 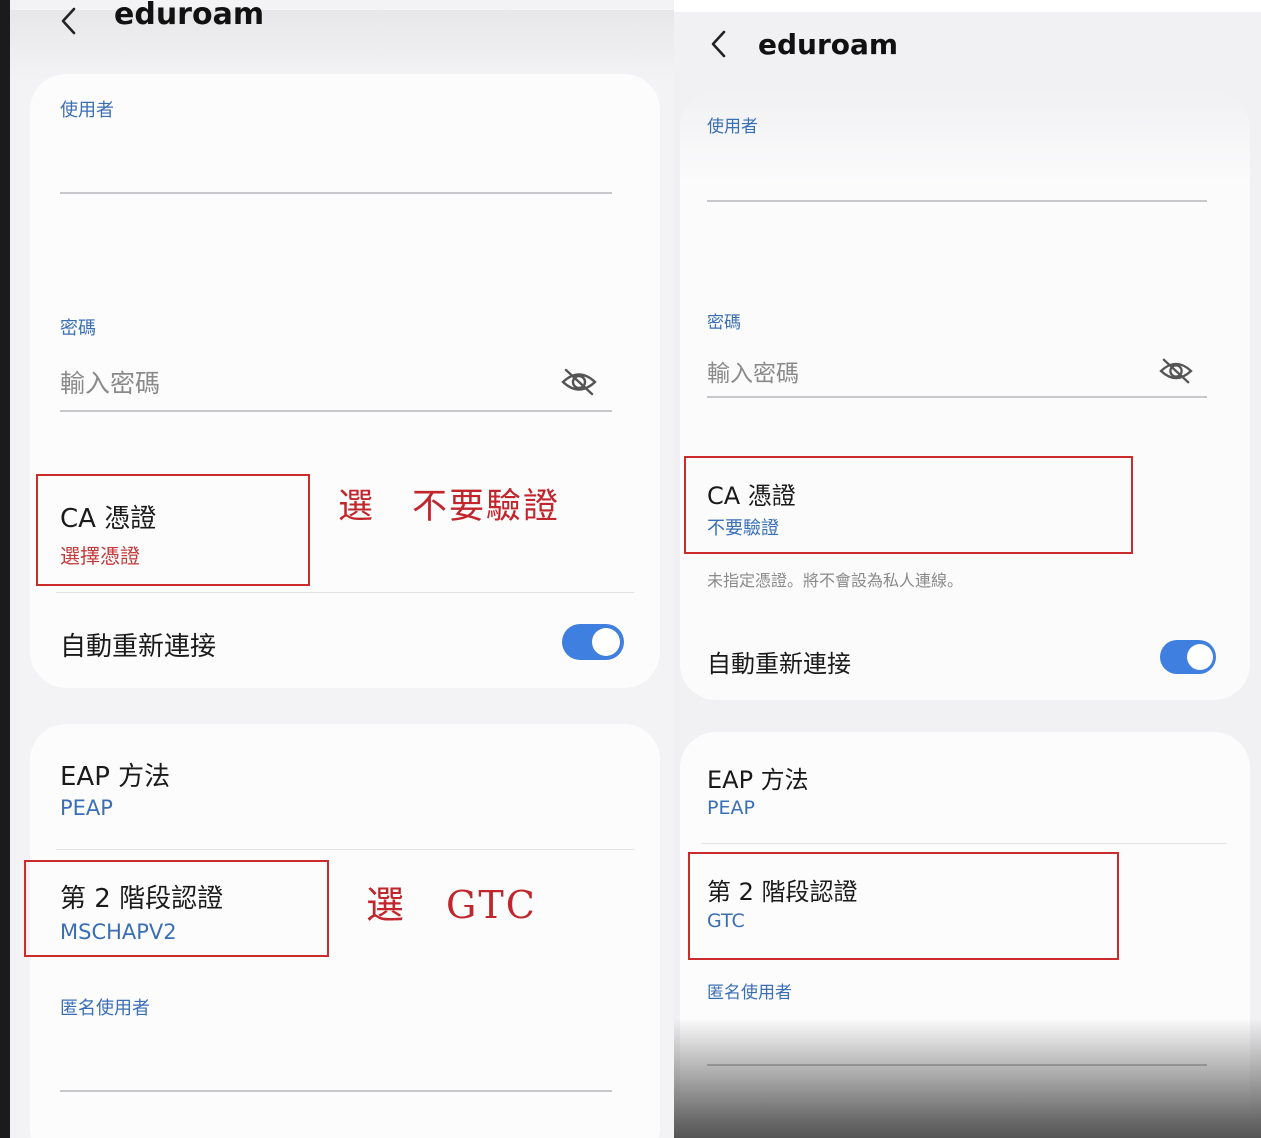 What do you see at coordinates (835, 580) in the screenshot?
I see `ca-cert-note: 未指定憑證。將不會設為私人連線。` at bounding box center [835, 580].